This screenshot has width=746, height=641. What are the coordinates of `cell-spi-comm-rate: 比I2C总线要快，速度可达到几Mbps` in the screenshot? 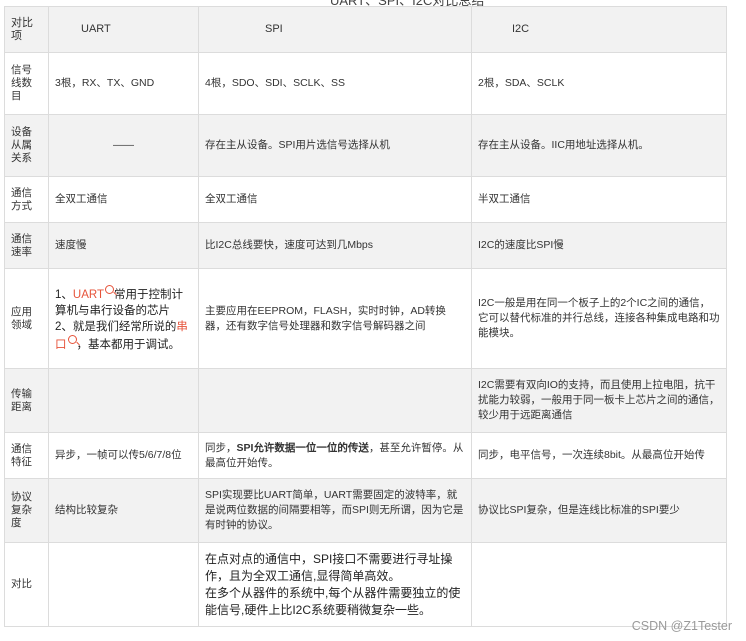 It's located at (335, 245).